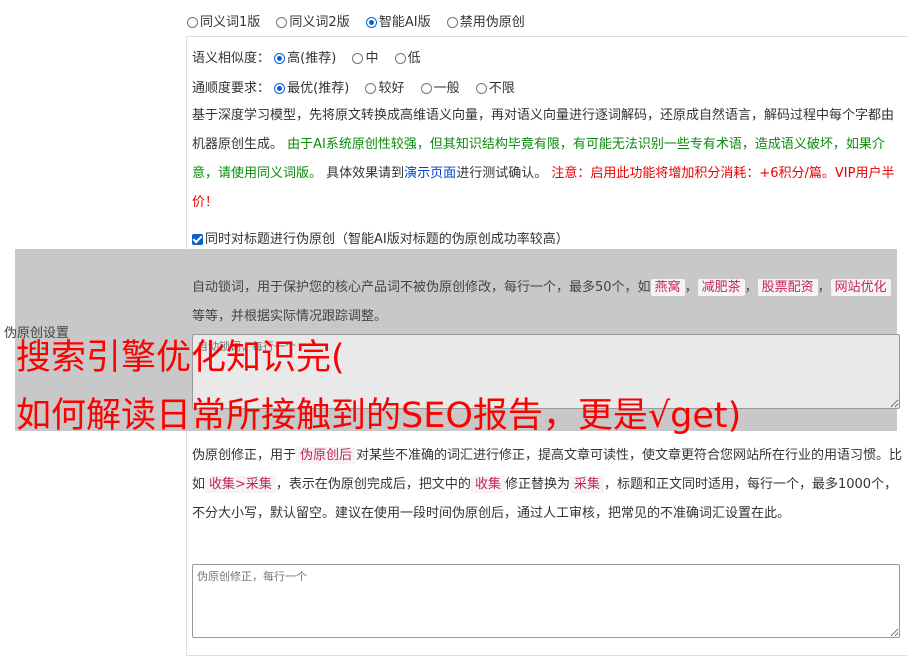  What do you see at coordinates (305, 58) in the screenshot?
I see `similarity-option-high: 高(推荐)` at bounding box center [305, 58].